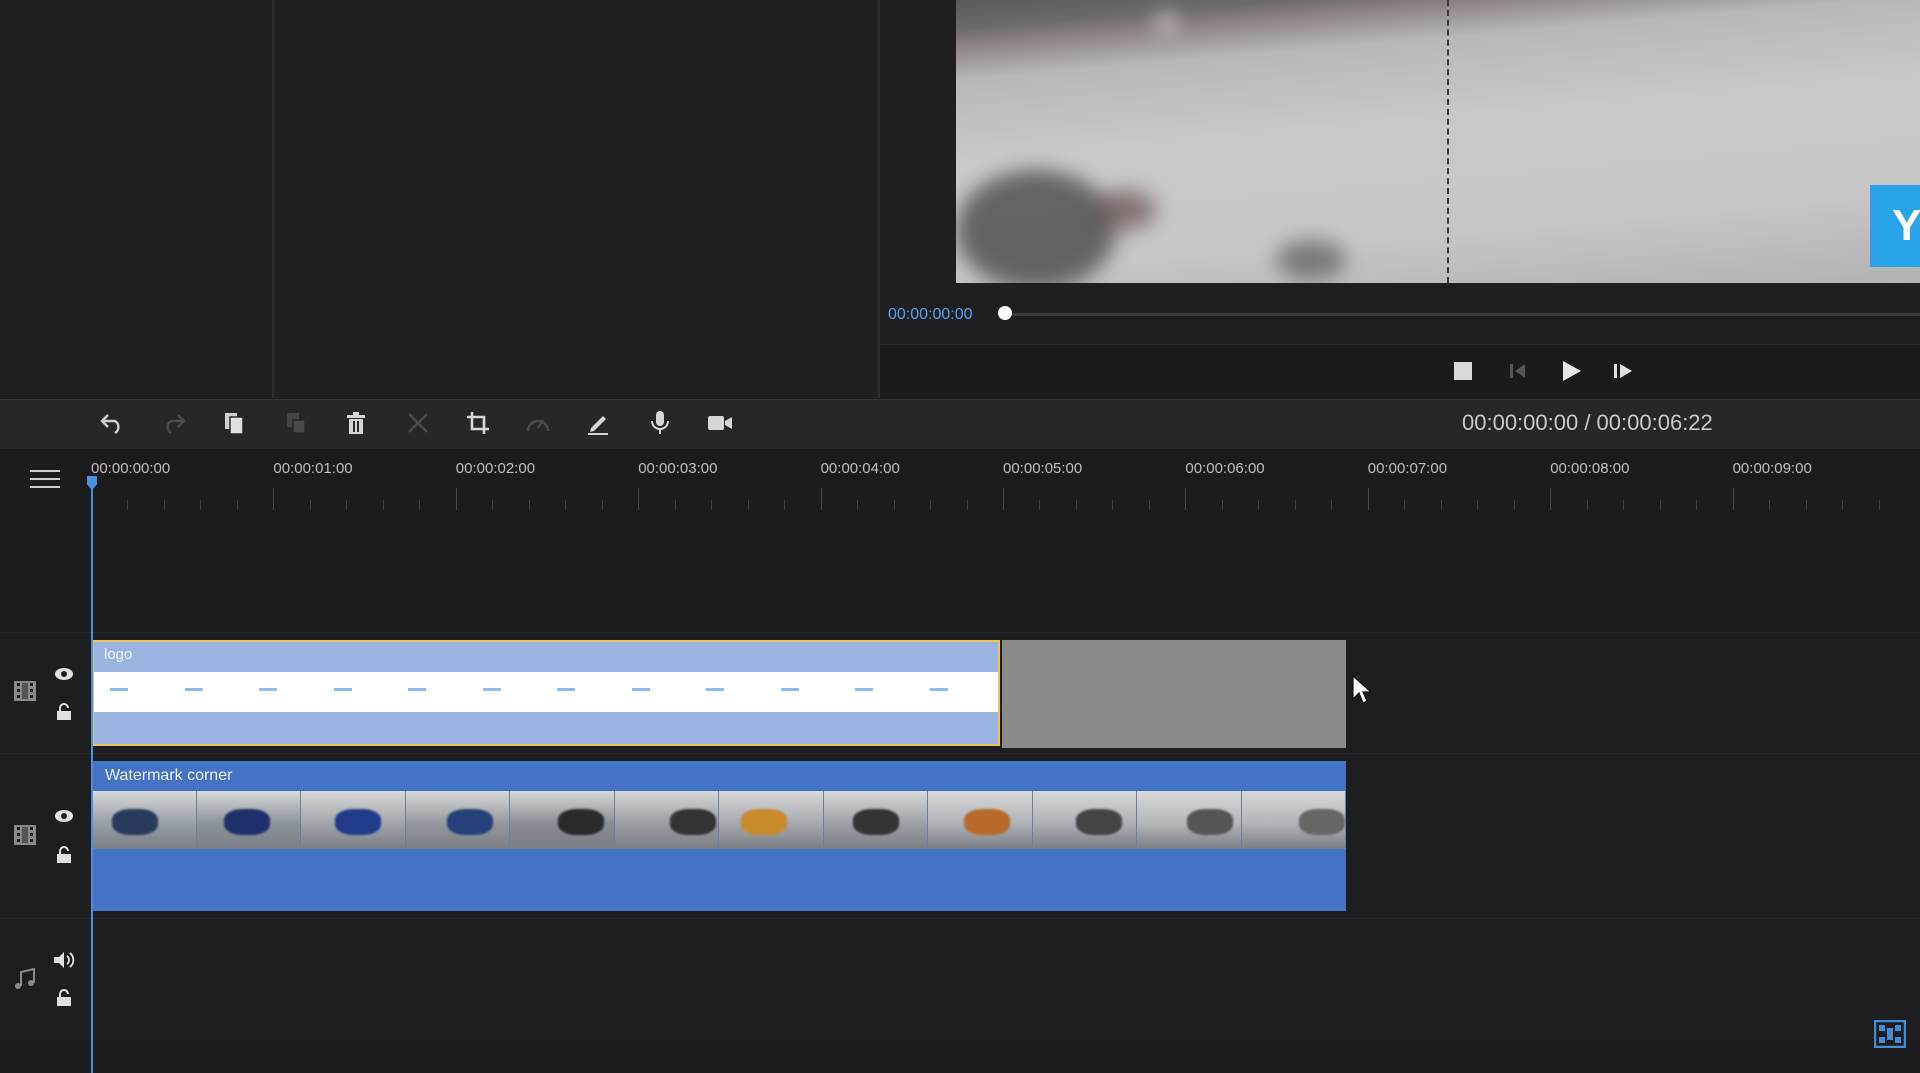 The height and width of the screenshot is (1073, 1920). Describe the element at coordinates (860, 468) in the screenshot. I see `ruler-tick-label: 00:00:04:00` at that location.